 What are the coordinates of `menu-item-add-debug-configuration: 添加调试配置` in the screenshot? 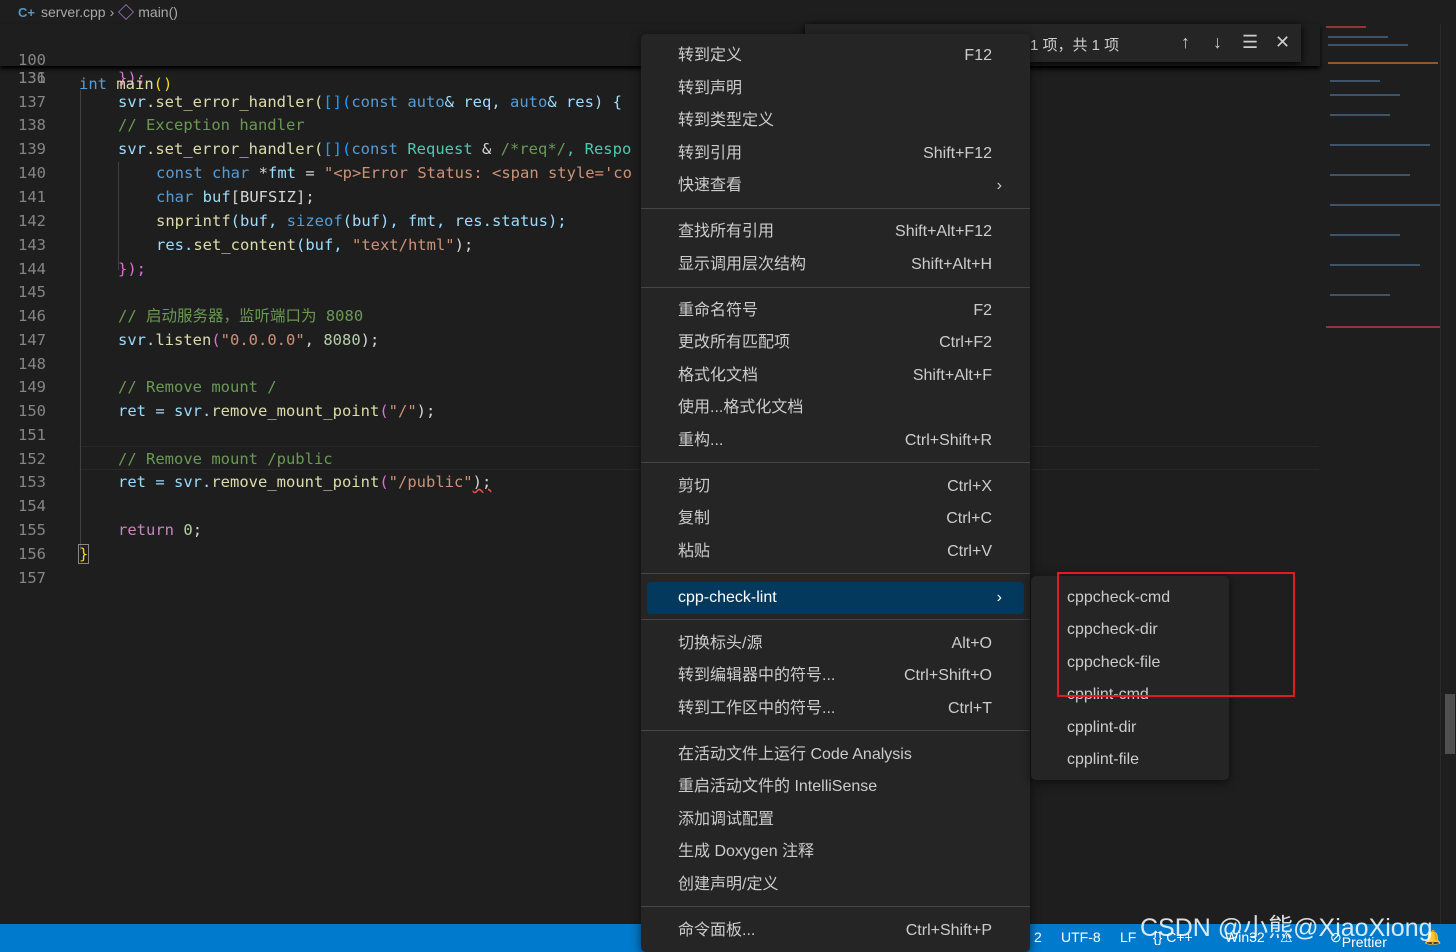 It's located at (835, 820).